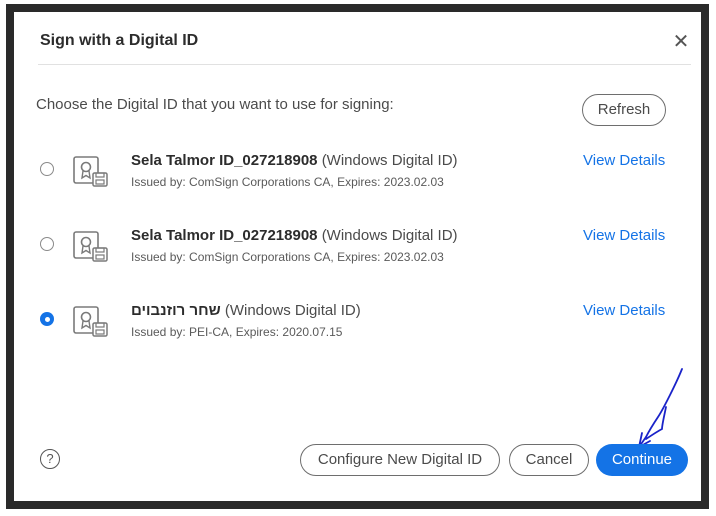 This screenshot has width=716, height=516. Describe the element at coordinates (47, 319) in the screenshot. I see `id-radio-selected` at that location.